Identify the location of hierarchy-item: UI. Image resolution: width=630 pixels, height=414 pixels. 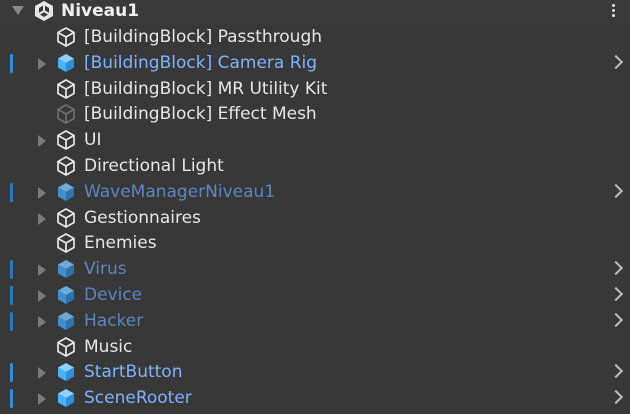
(315, 140).